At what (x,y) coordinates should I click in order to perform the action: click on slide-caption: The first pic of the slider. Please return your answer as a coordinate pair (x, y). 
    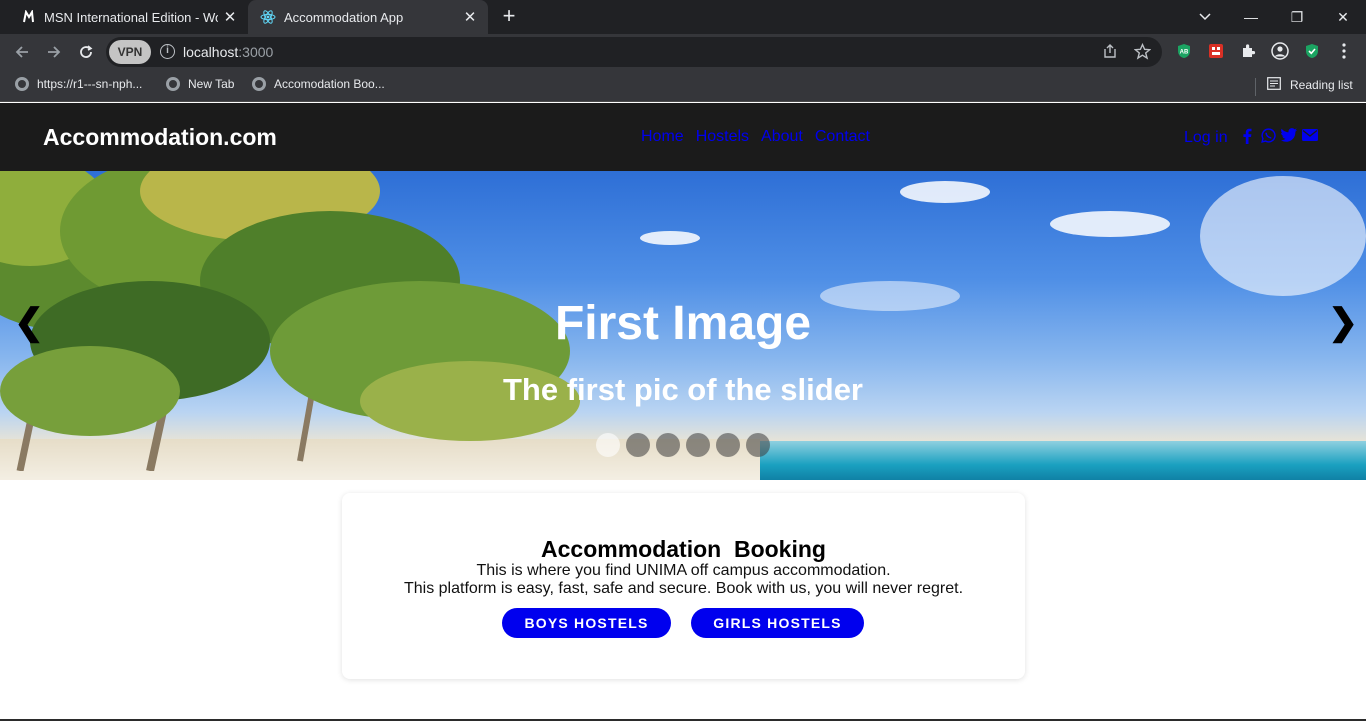
    Looking at the image, I should click on (683, 389).